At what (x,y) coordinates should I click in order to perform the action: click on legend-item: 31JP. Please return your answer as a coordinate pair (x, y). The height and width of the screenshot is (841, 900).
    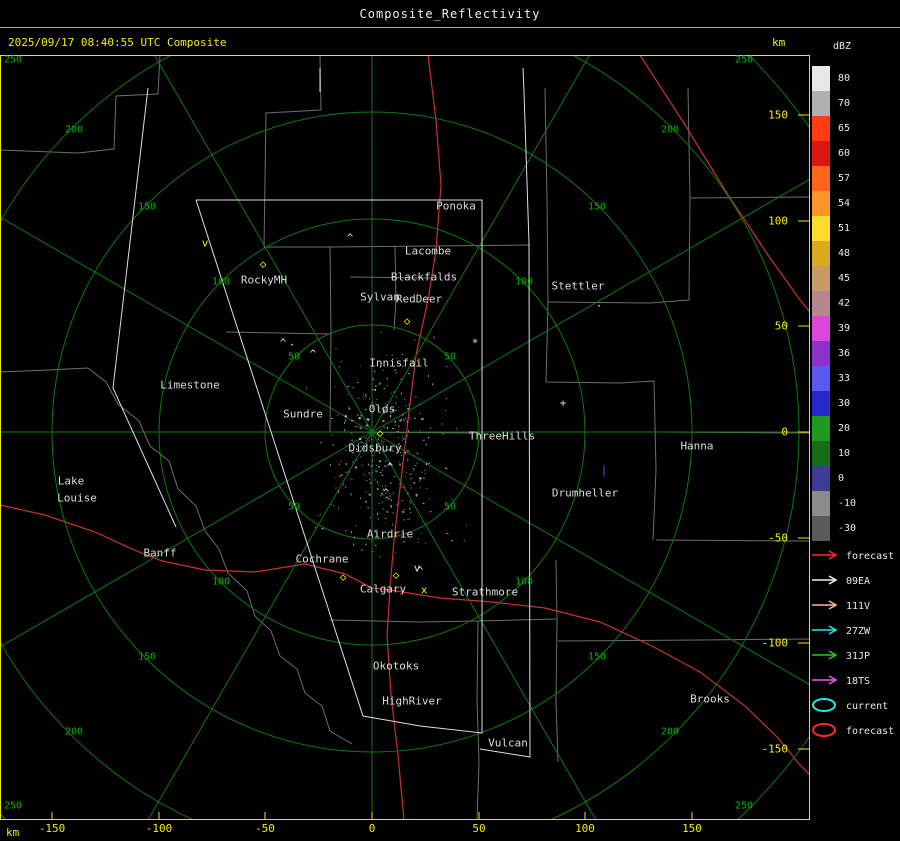
    Looking at the image, I should click on (852, 656).